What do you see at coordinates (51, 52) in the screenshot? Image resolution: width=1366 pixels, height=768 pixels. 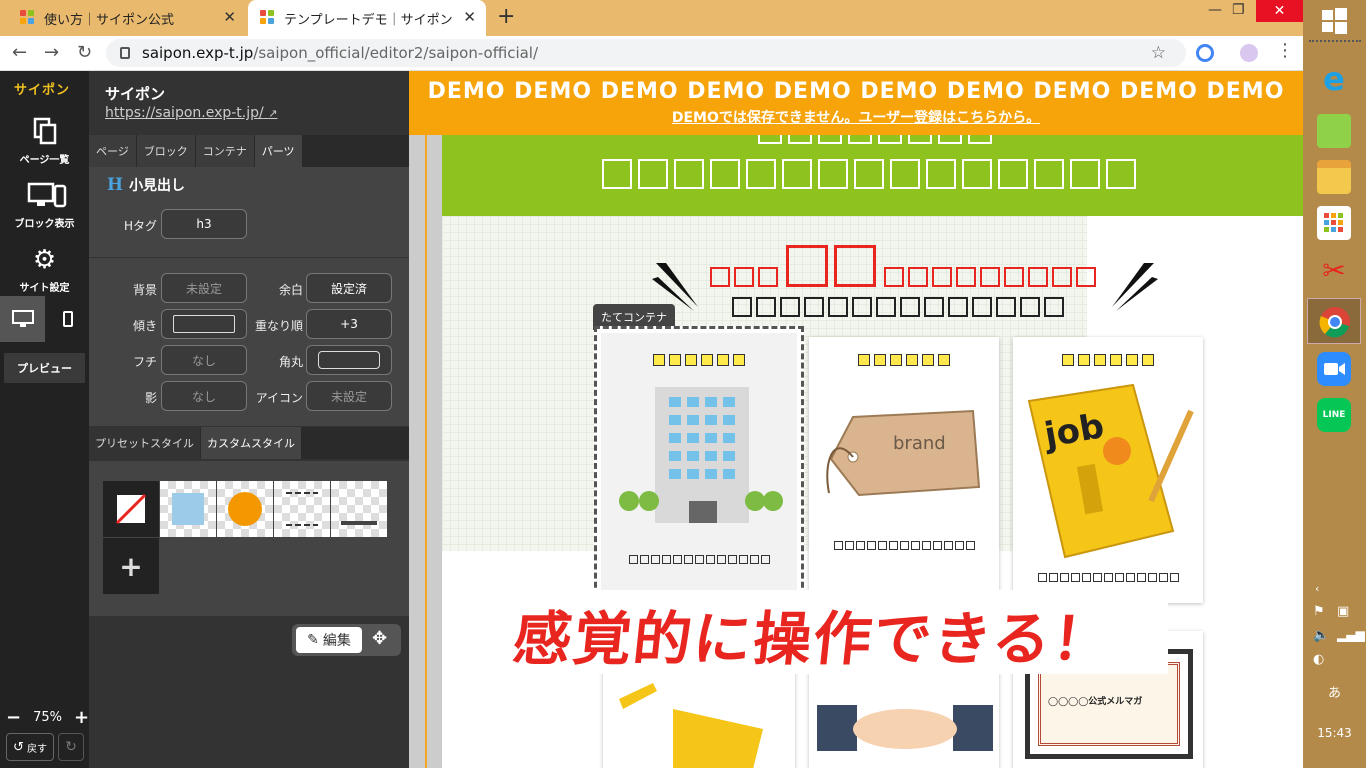 I see `forward-icon: →` at bounding box center [51, 52].